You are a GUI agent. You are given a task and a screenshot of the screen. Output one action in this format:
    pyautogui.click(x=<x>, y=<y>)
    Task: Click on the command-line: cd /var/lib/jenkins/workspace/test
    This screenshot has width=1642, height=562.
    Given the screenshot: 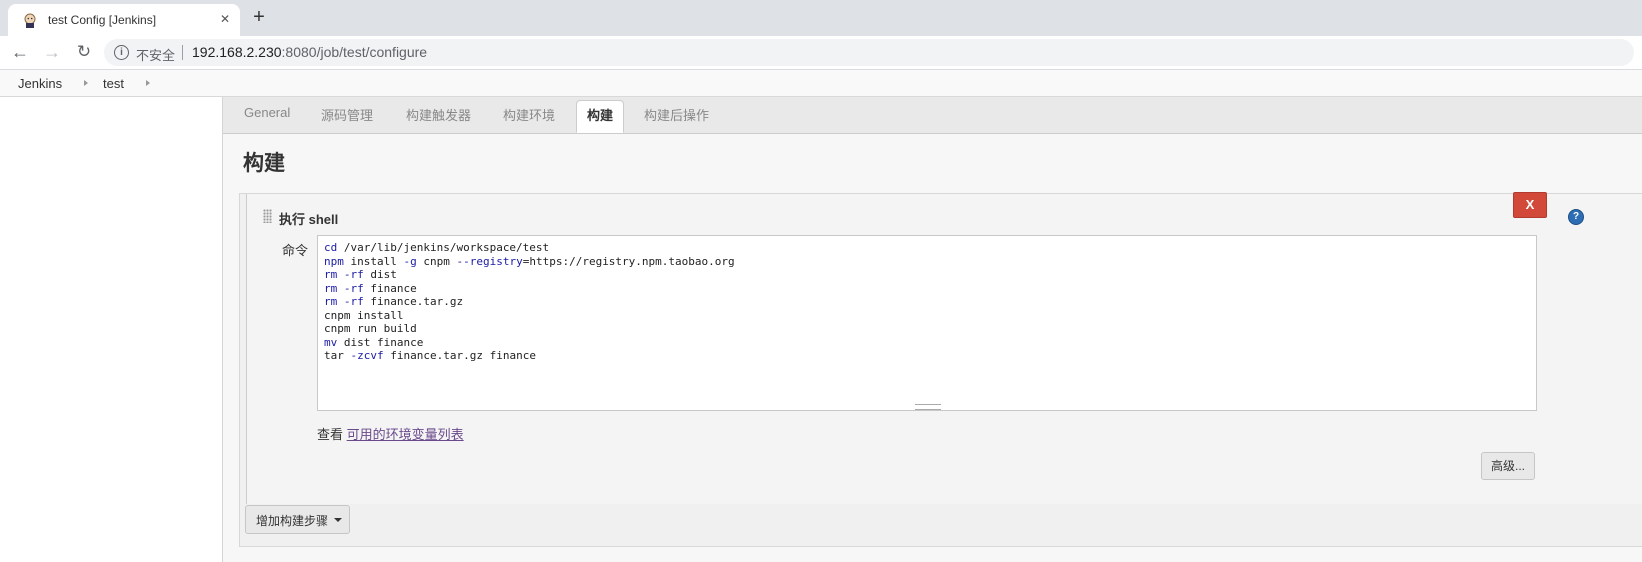 What is the action you would take?
    pyautogui.click(x=529, y=248)
    